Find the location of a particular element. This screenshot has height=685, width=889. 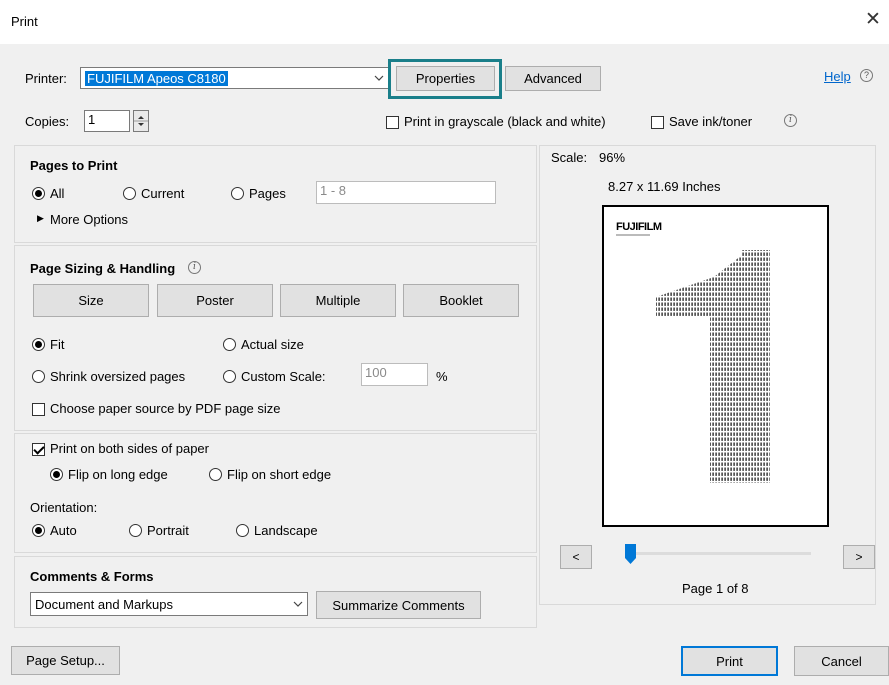

radio-landscape is located at coordinates (242, 530).